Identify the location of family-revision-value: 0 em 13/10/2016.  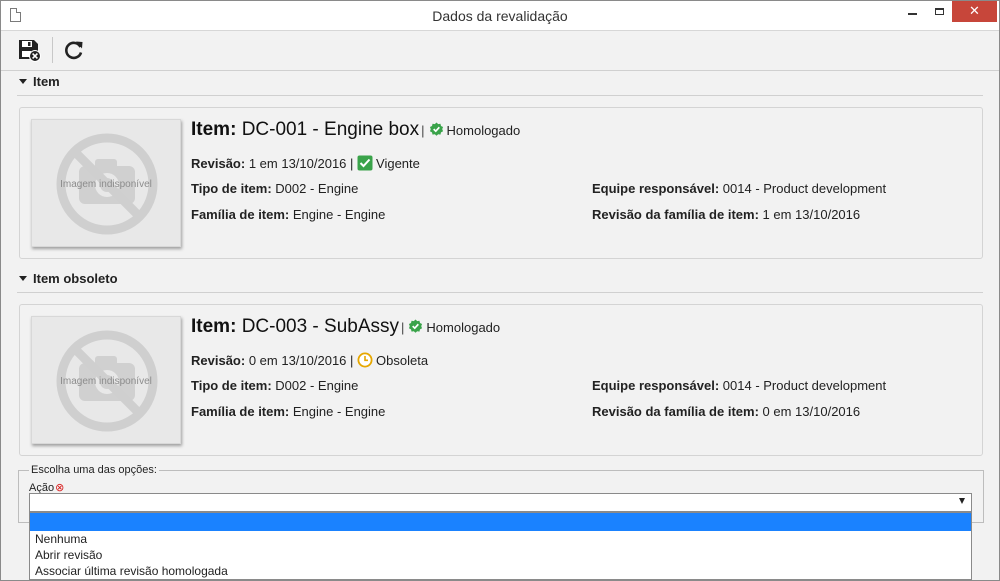
(811, 411).